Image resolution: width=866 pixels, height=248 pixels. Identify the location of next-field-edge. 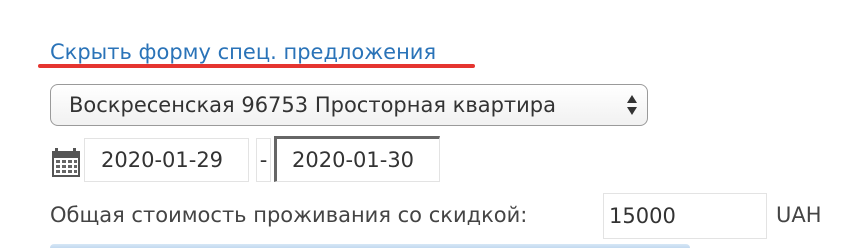
(370, 246).